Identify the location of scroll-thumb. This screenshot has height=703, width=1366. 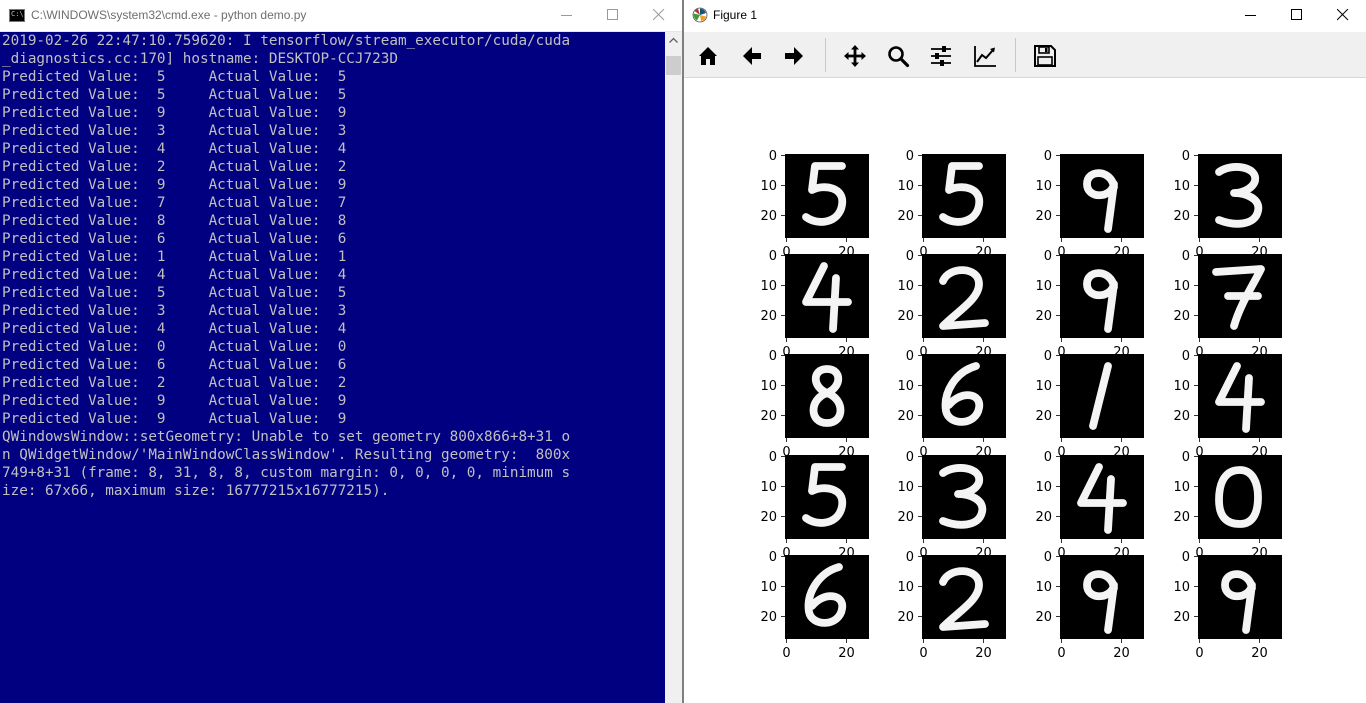
(673, 65).